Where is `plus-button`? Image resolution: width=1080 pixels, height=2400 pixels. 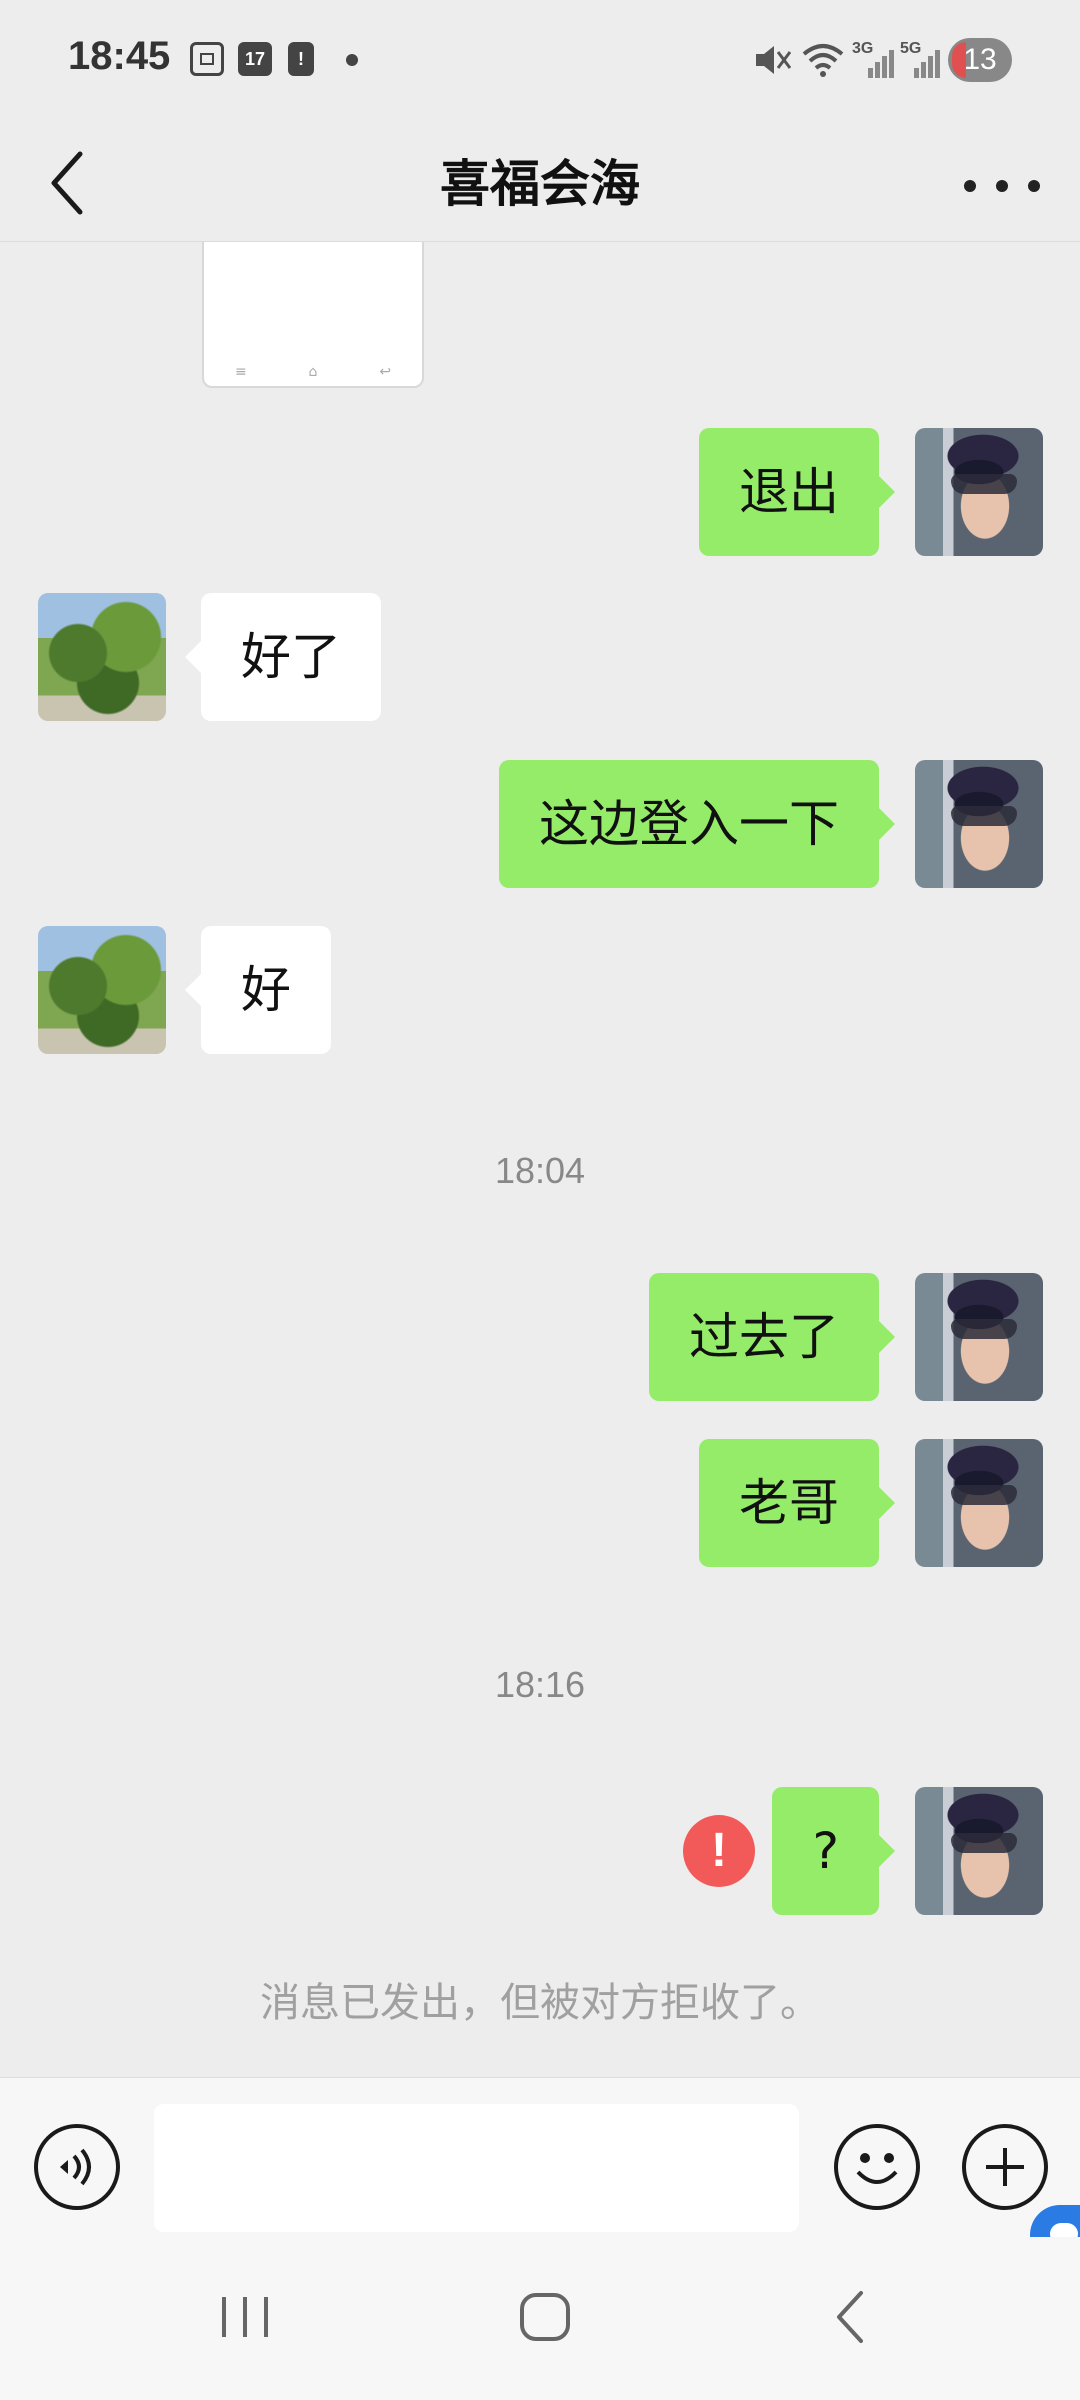 plus-button is located at coordinates (1005, 2167).